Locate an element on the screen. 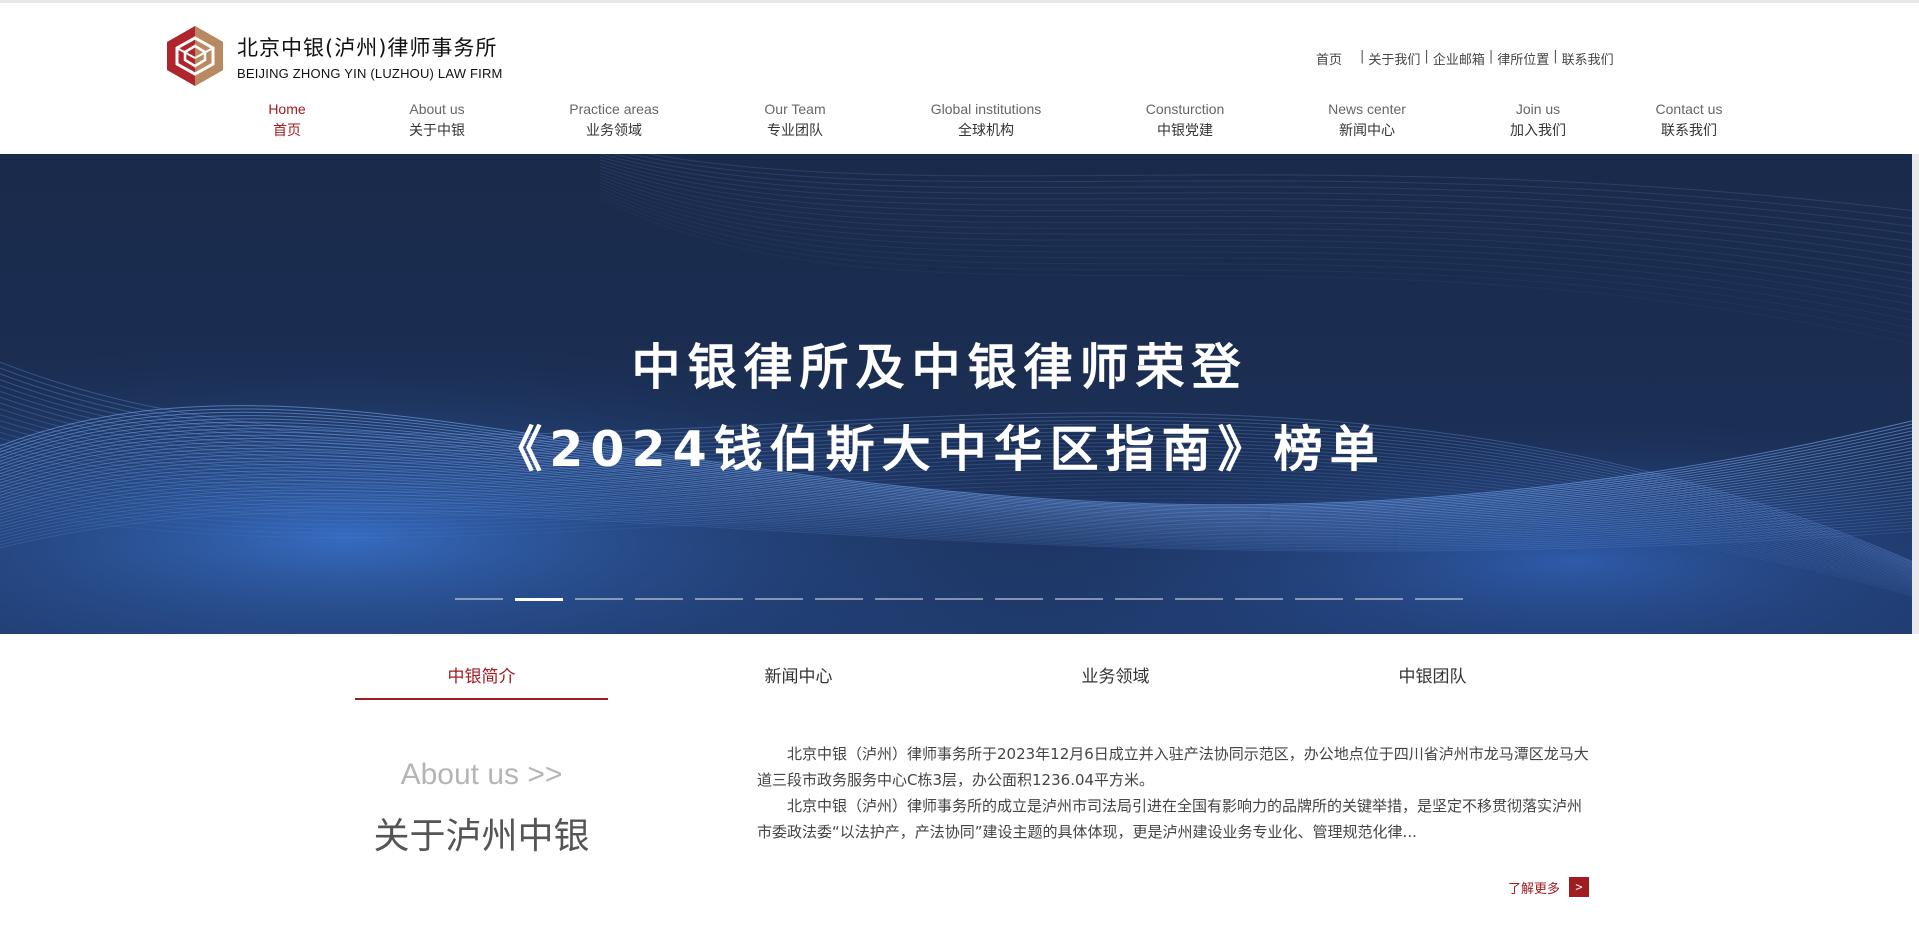 This screenshot has width=1919, height=951. nav-item-en-label: Home is located at coordinates (287, 109).